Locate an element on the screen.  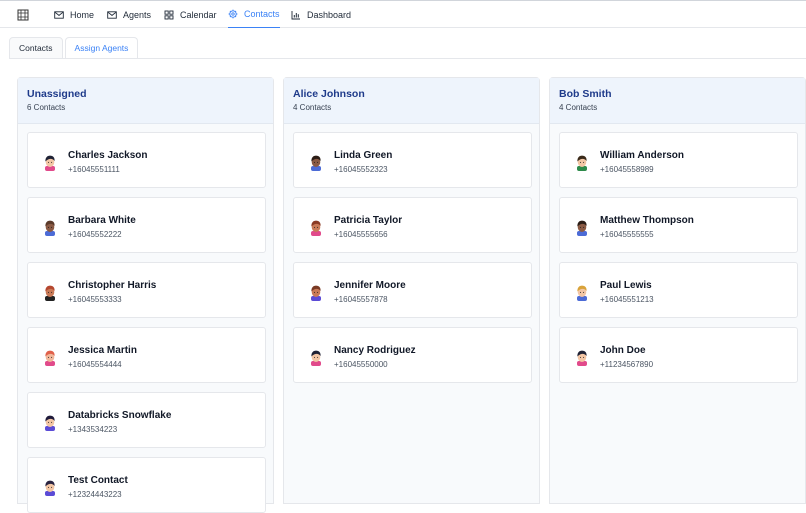
contact-card: Databricks Snowflake +1343534223 is located at coordinates (146, 420).